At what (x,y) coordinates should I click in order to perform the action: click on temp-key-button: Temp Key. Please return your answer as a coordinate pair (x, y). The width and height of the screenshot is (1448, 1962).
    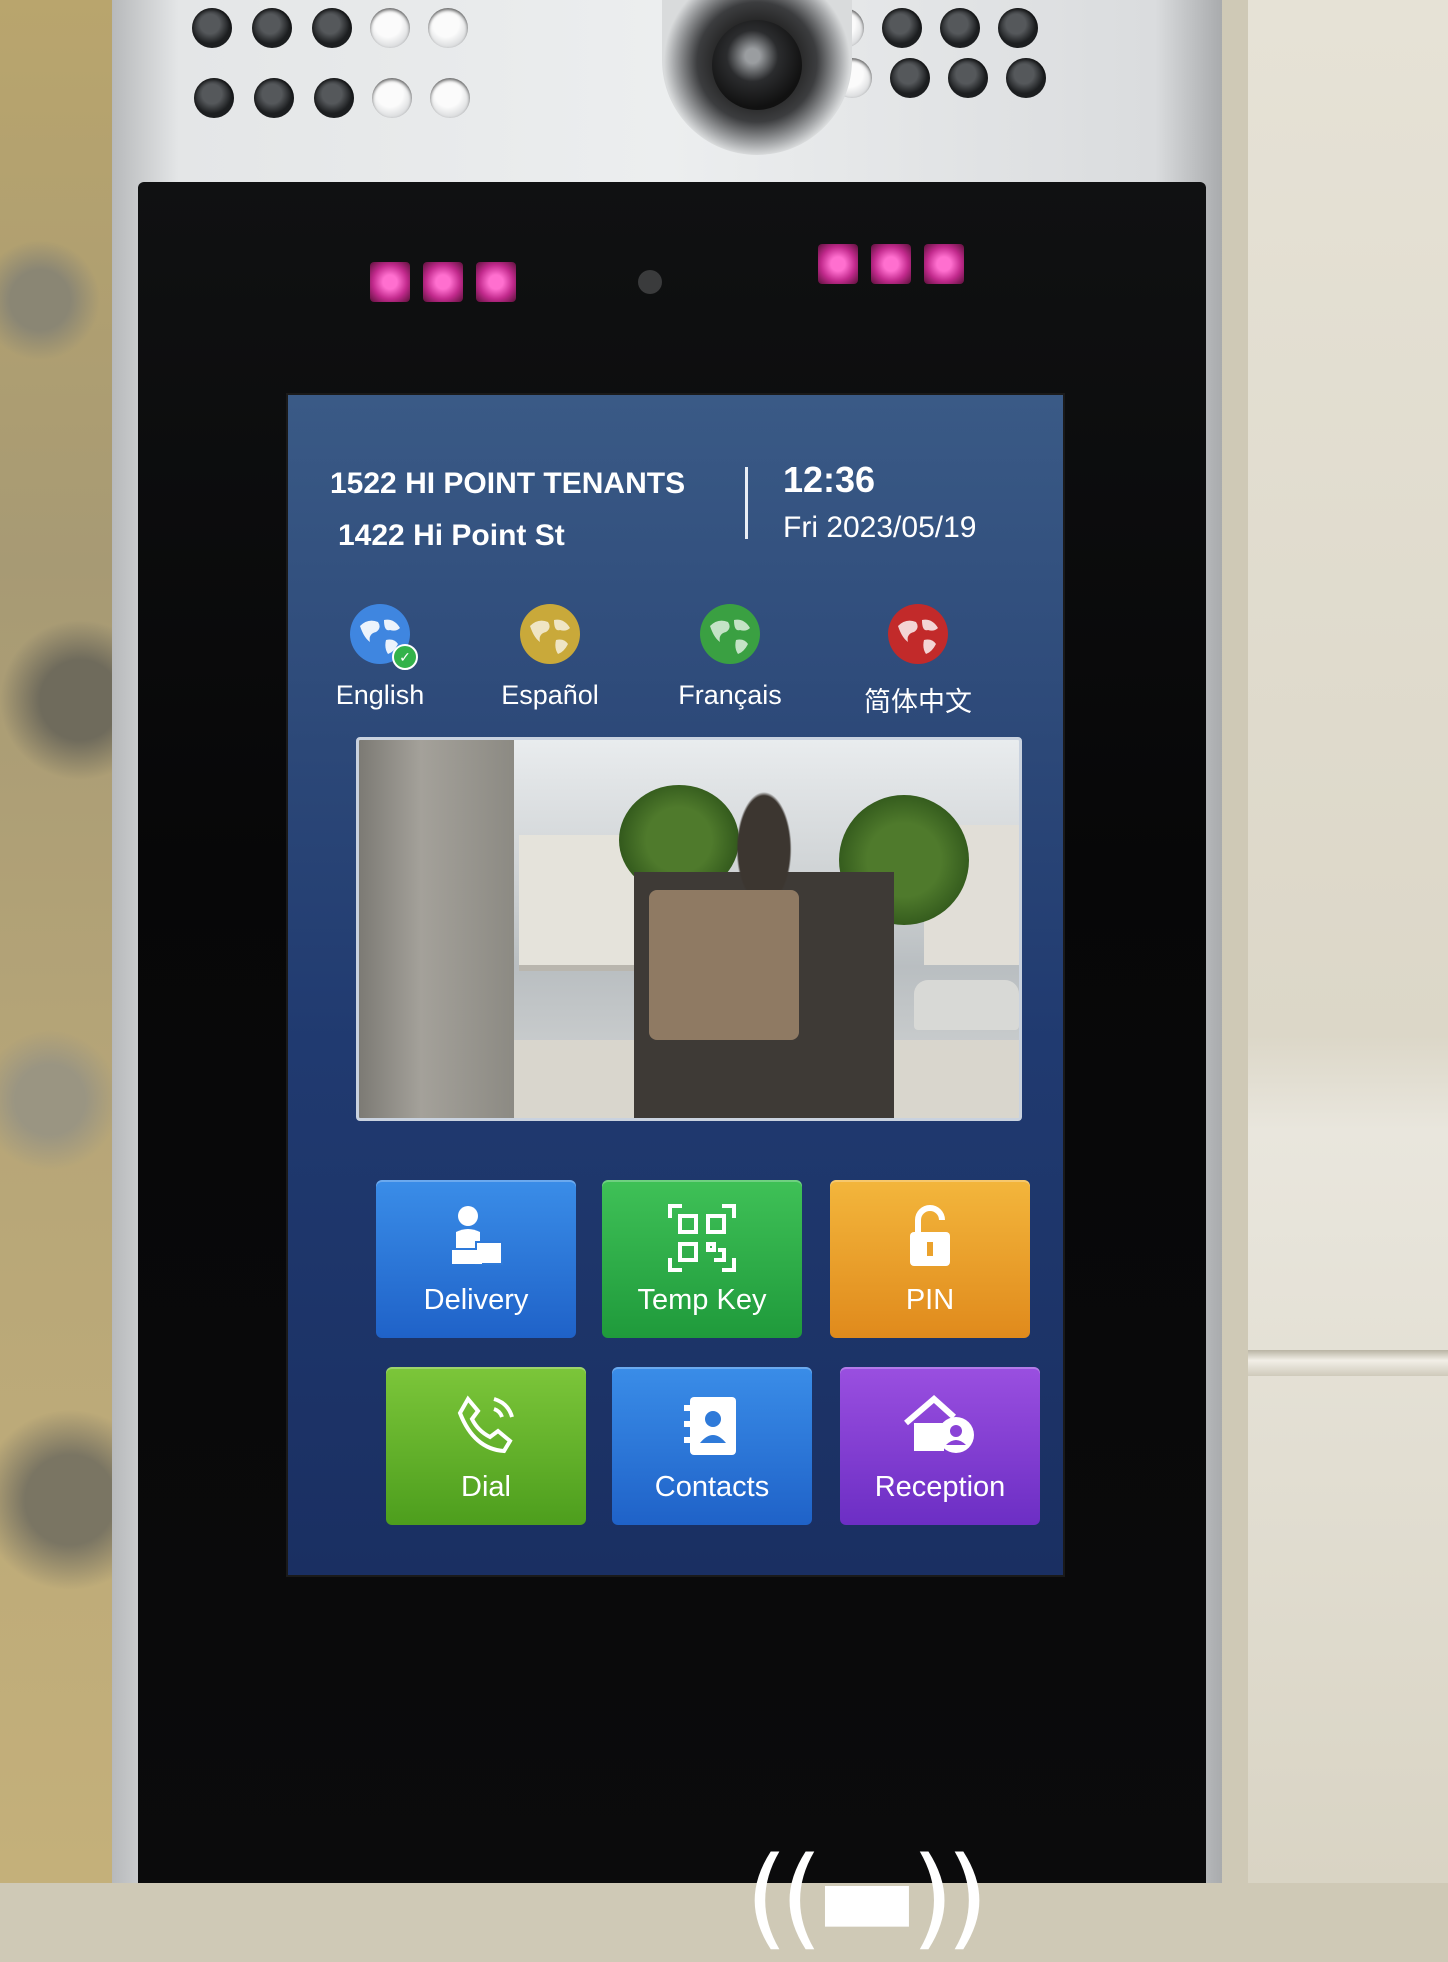
    Looking at the image, I should click on (702, 1259).